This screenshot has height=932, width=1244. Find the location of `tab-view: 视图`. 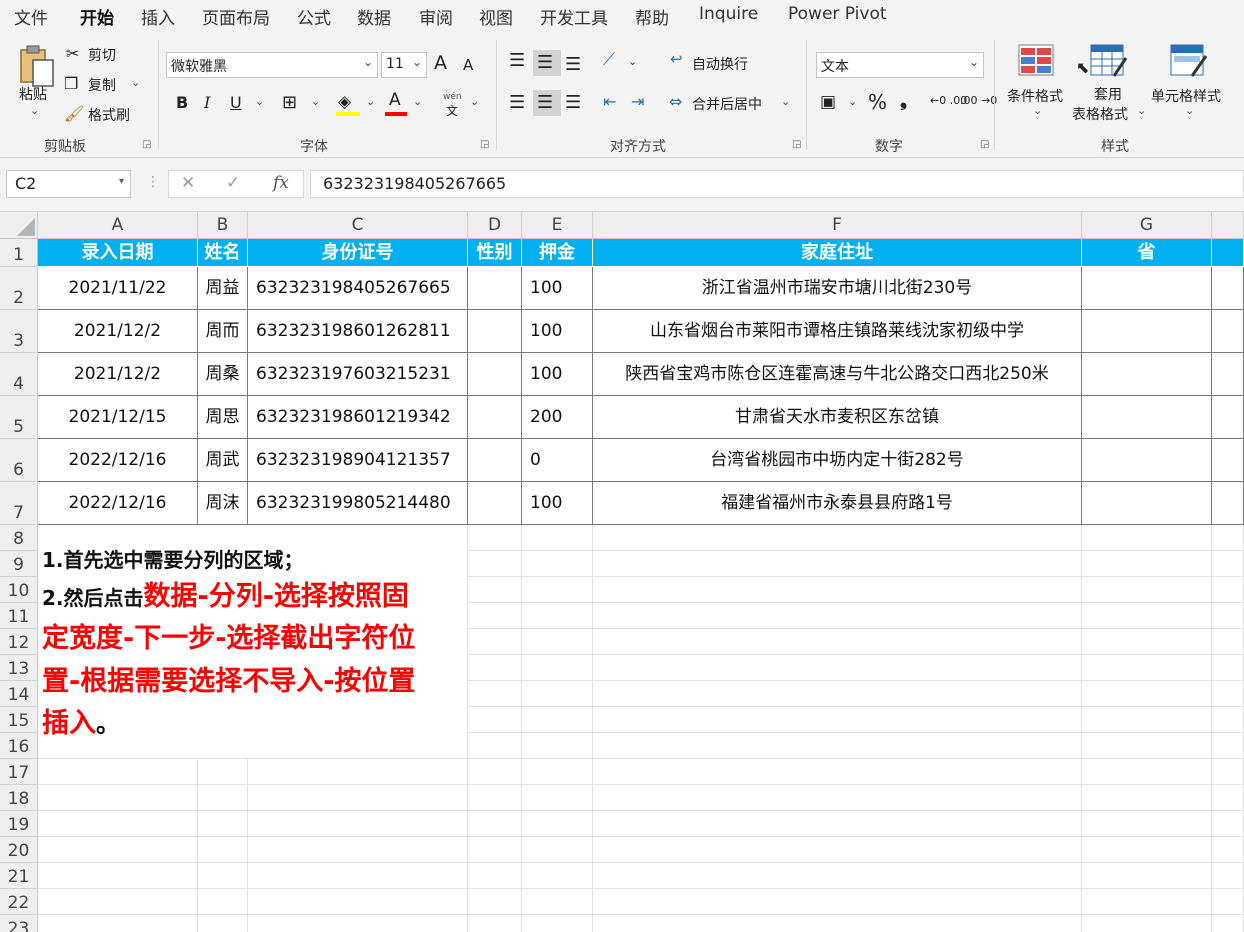

tab-view: 视图 is located at coordinates (496, 16).